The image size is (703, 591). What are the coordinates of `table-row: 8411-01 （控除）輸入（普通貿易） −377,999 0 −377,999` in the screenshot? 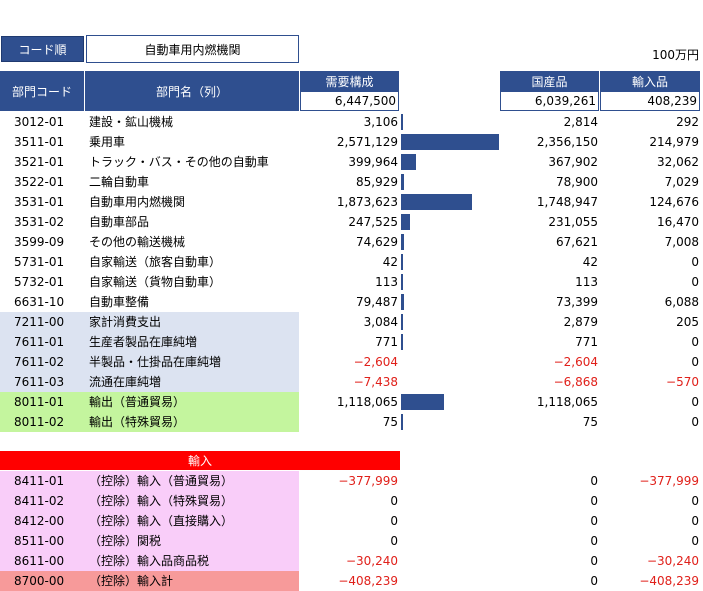 It's located at (351, 481).